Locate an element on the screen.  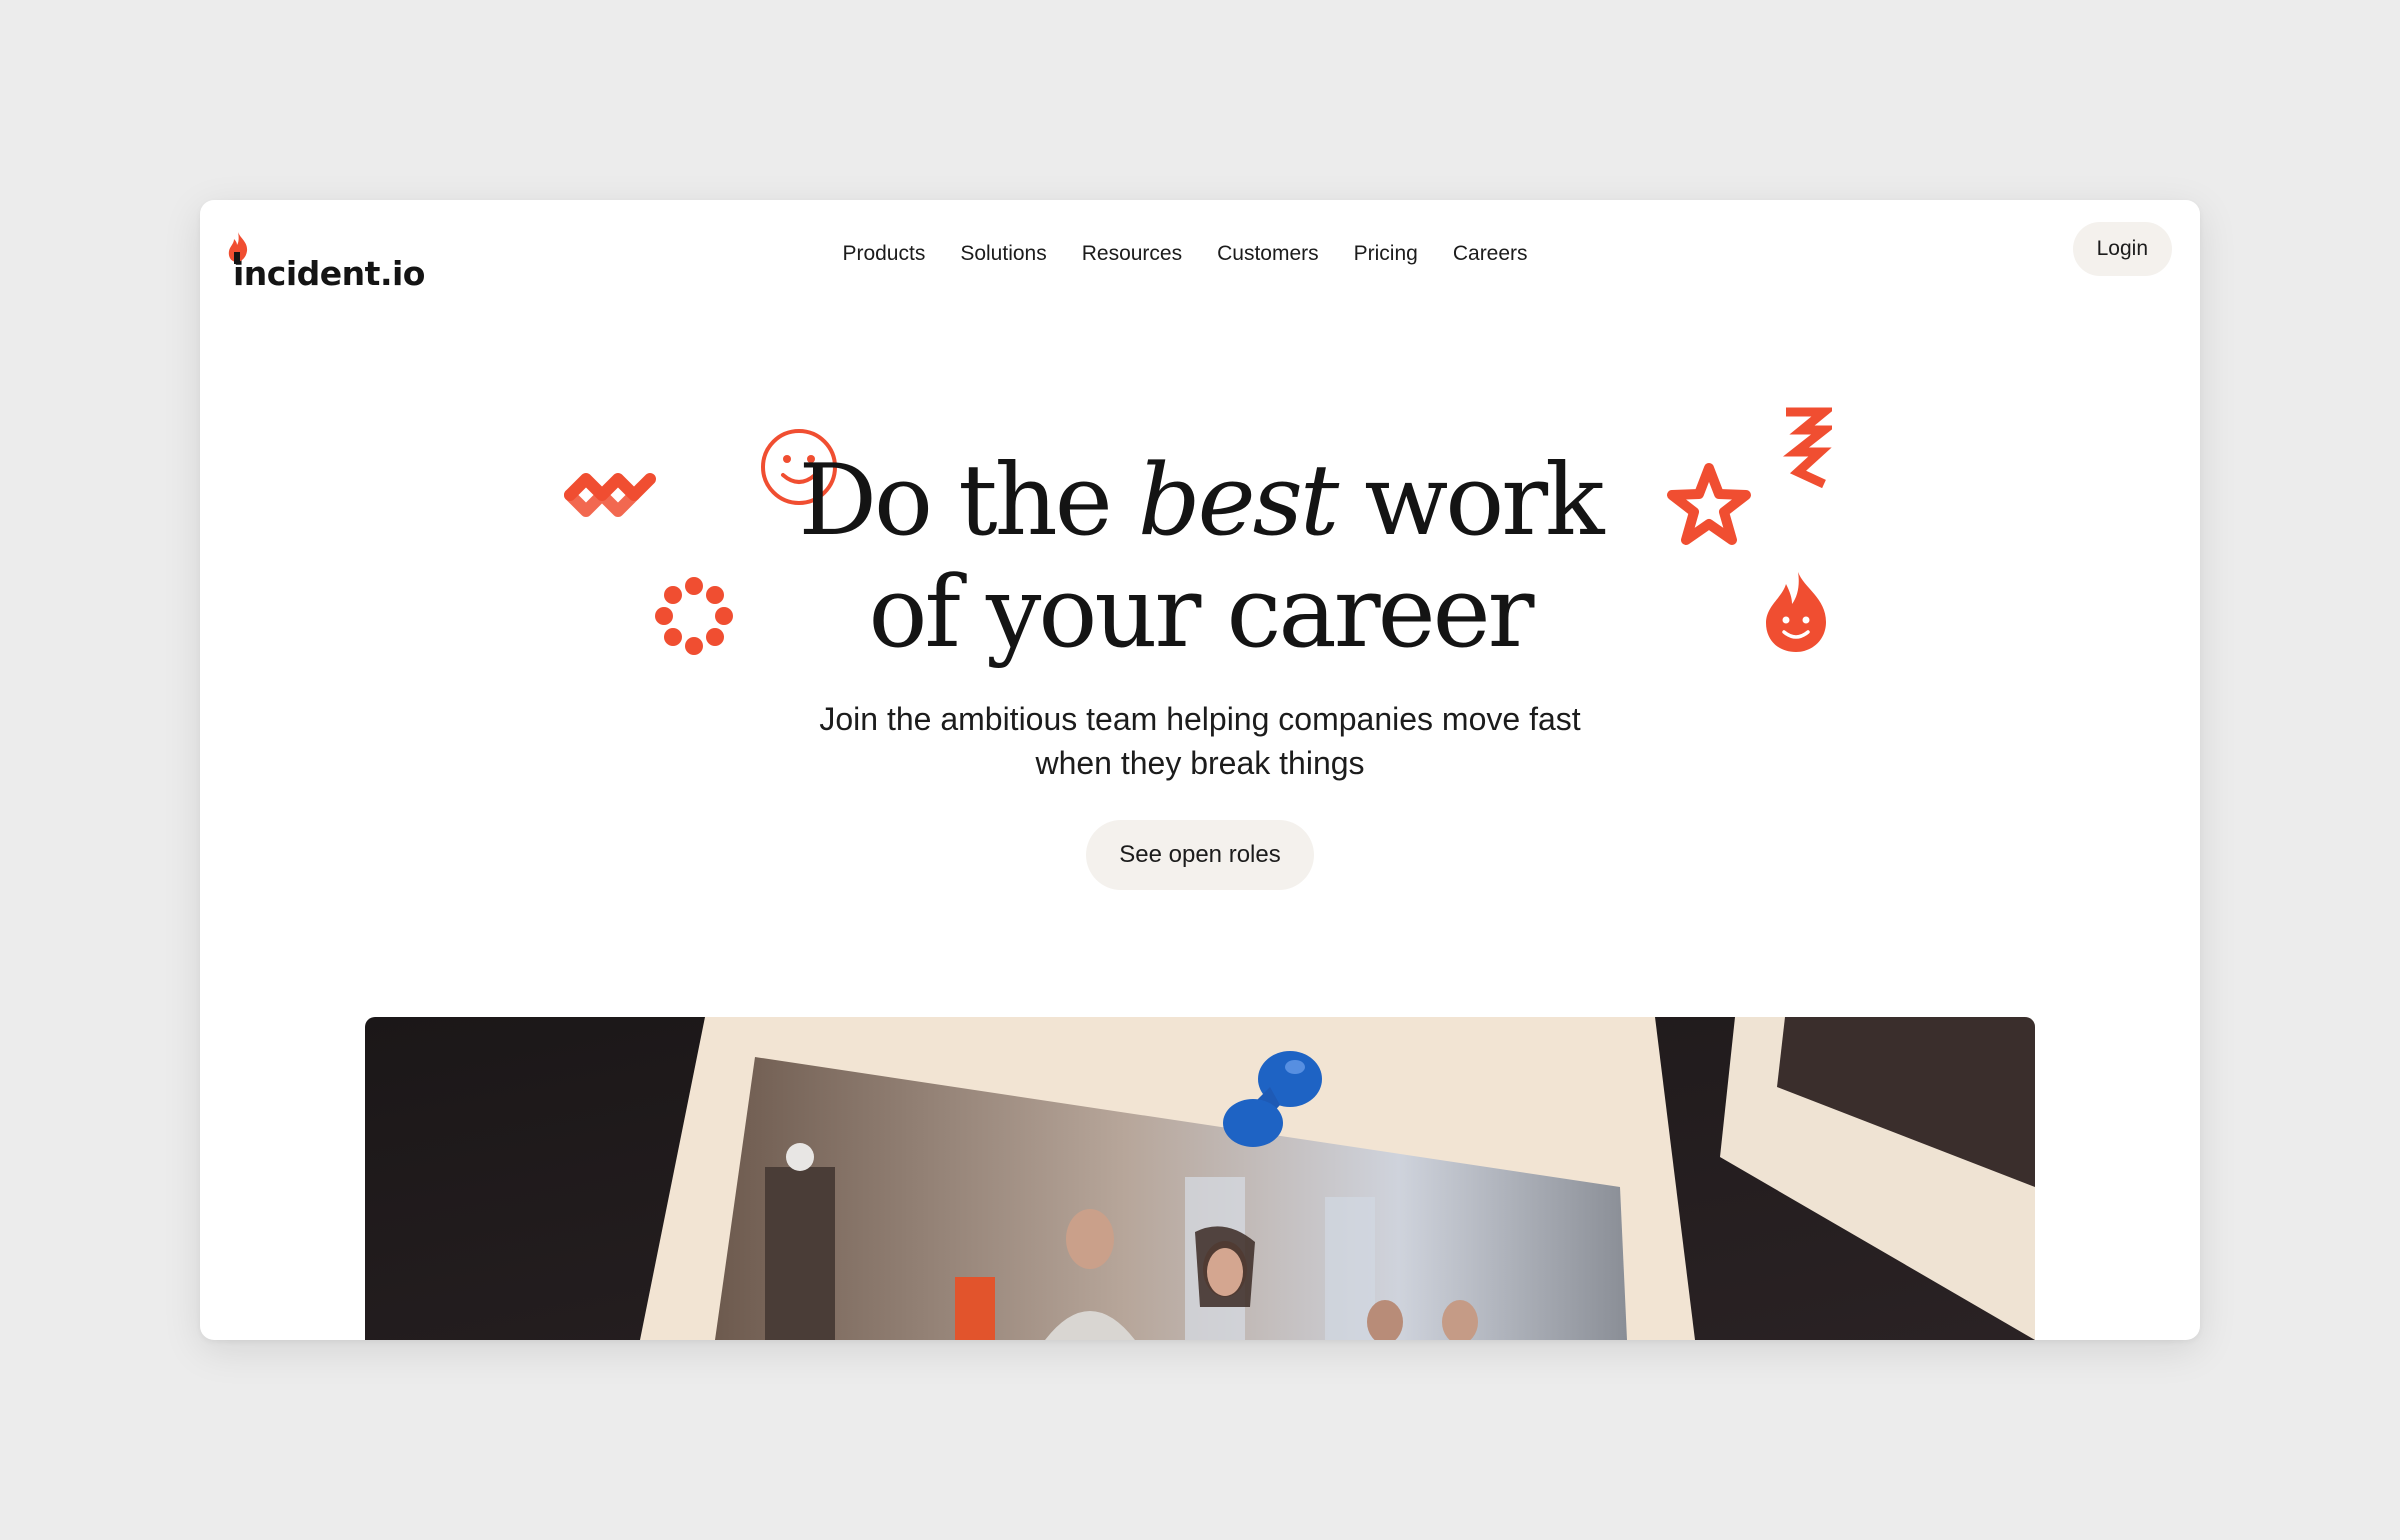
nav-item-resources: Resources is located at coordinates (1132, 254).